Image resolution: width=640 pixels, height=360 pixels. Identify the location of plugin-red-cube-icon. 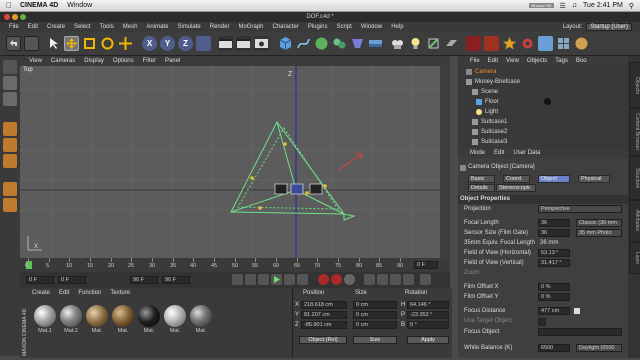
(473, 43).